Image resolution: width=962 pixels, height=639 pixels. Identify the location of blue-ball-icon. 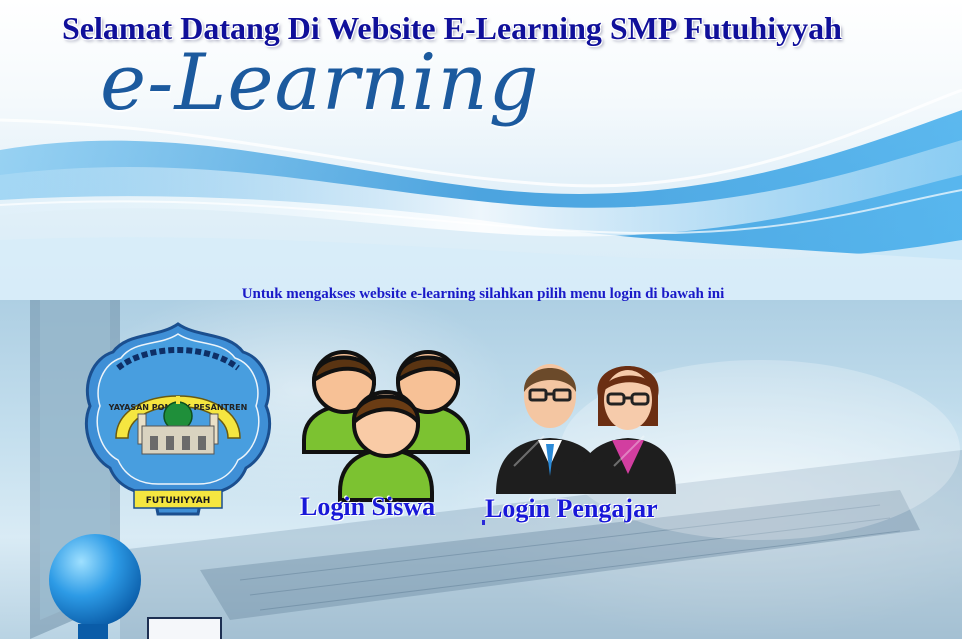
(95, 586).